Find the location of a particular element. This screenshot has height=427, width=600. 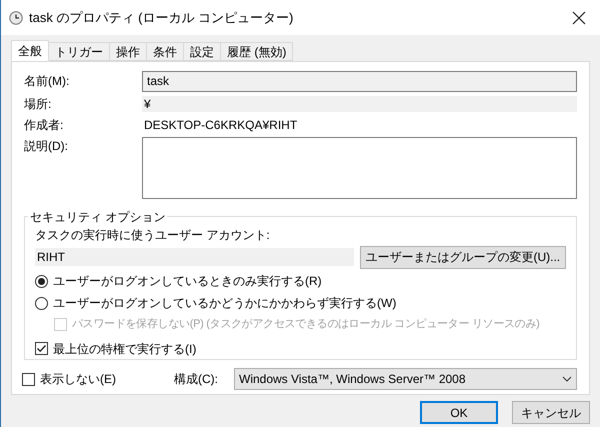

account-value: RIHT is located at coordinates (194, 257).